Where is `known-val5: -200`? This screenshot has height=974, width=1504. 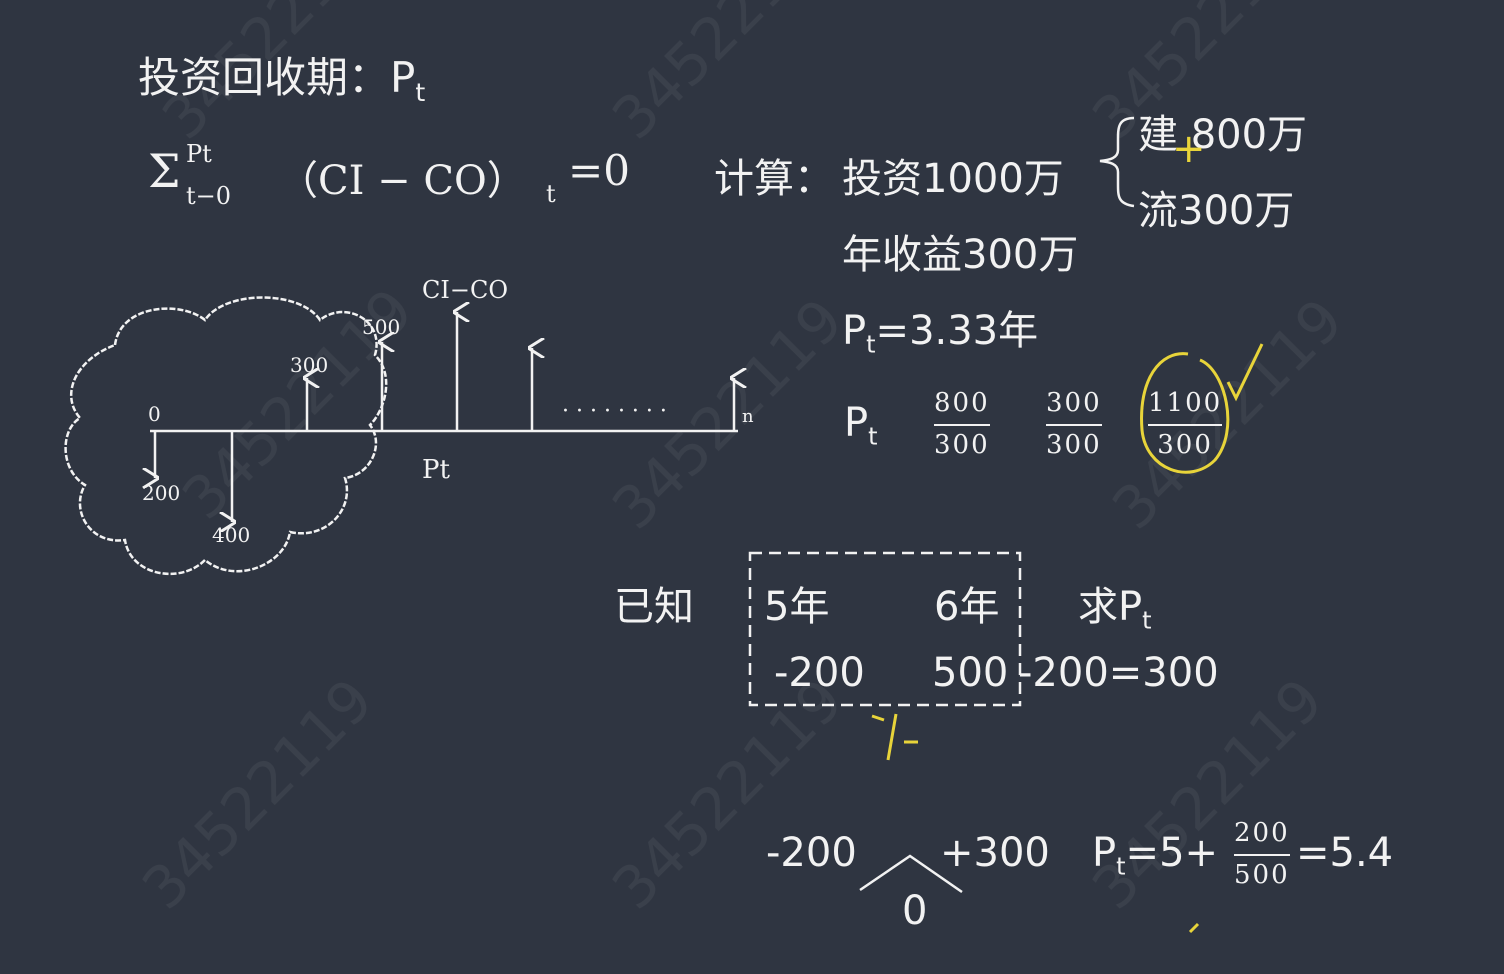 known-val5: -200 is located at coordinates (819, 673).